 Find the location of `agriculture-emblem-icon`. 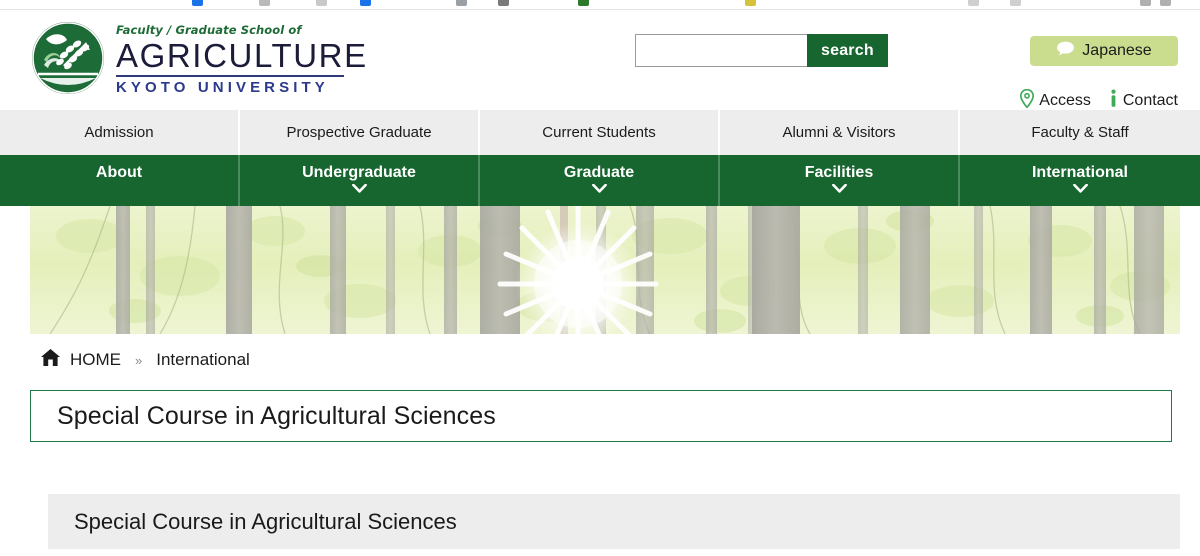

agriculture-emblem-icon is located at coordinates (68, 58).